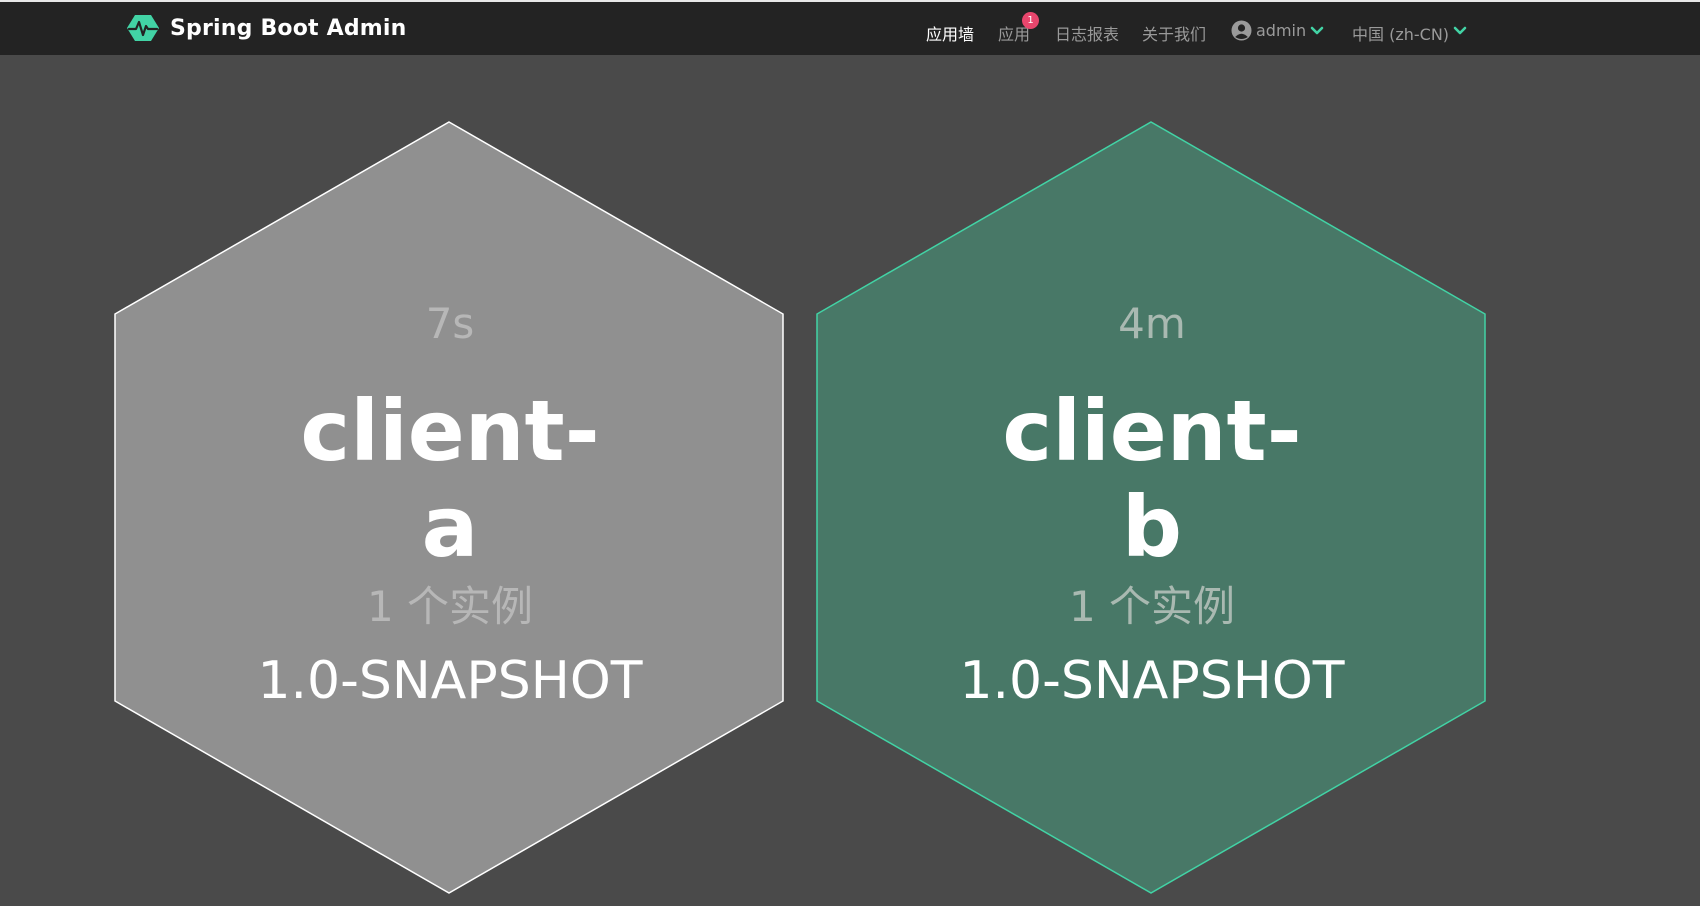  What do you see at coordinates (1030, 20) in the screenshot?
I see `applications-count-badge: 1` at bounding box center [1030, 20].